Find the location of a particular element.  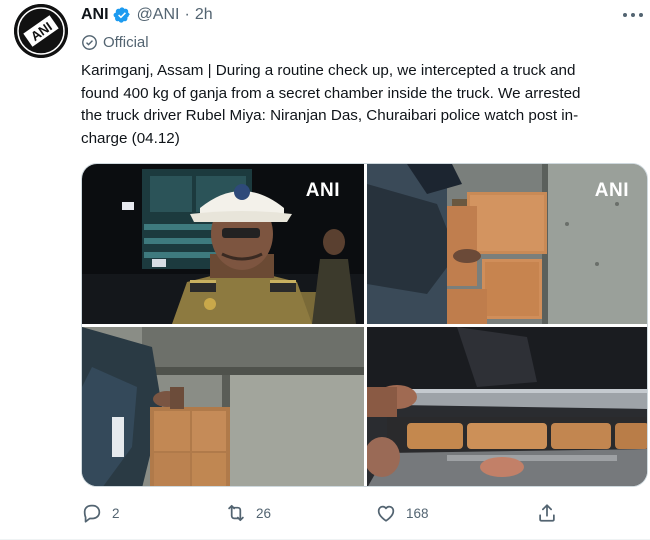

official-label: Official is located at coordinates (115, 42).